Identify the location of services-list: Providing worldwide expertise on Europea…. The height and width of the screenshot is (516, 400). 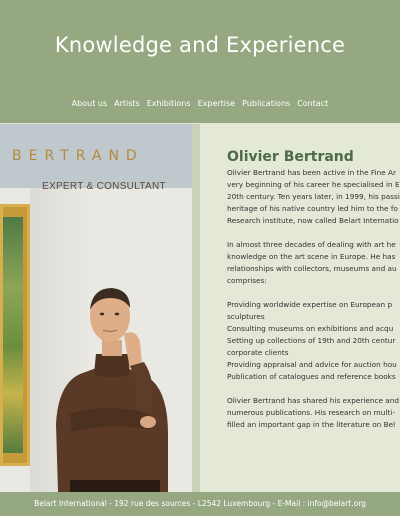
(313, 341).